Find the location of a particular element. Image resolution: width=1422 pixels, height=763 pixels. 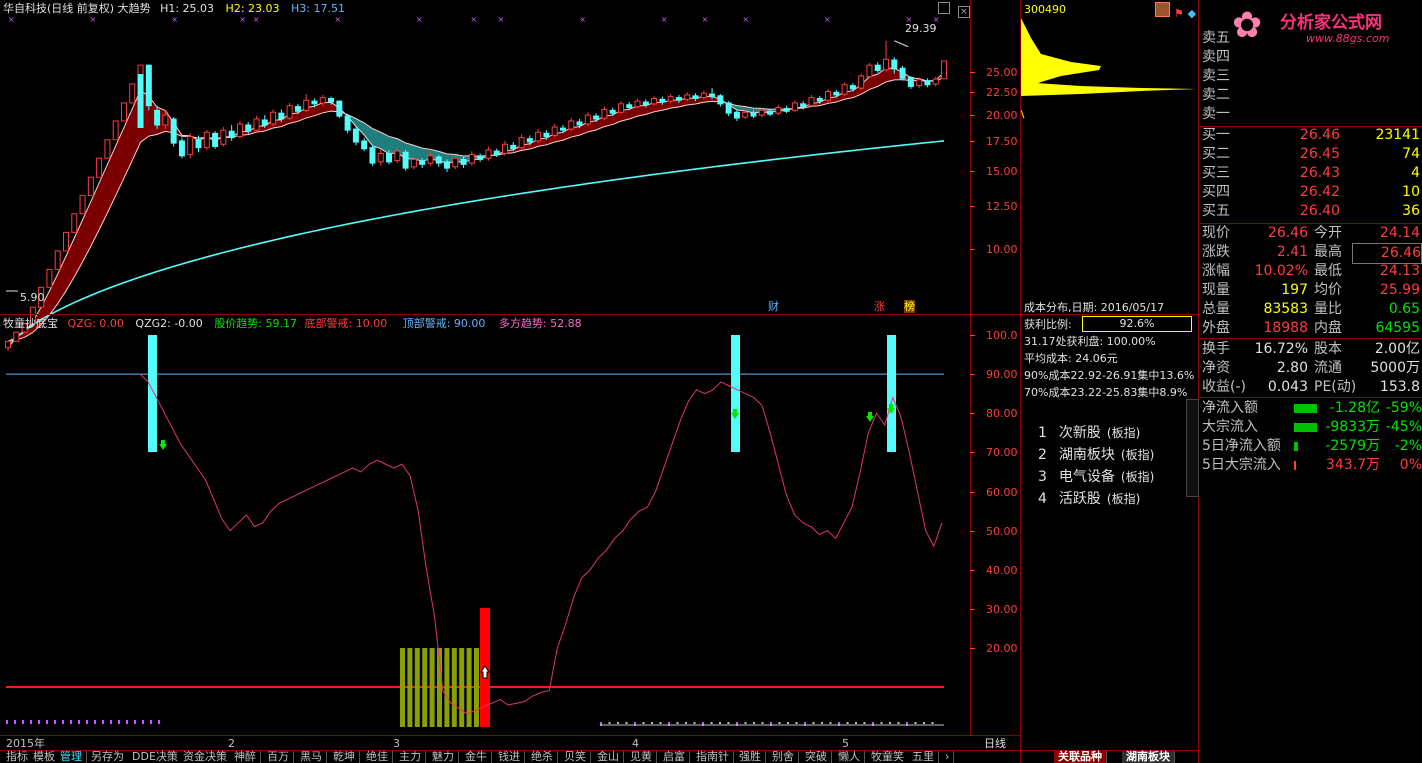

level-price: 26.43 is located at coordinates (1319, 173).